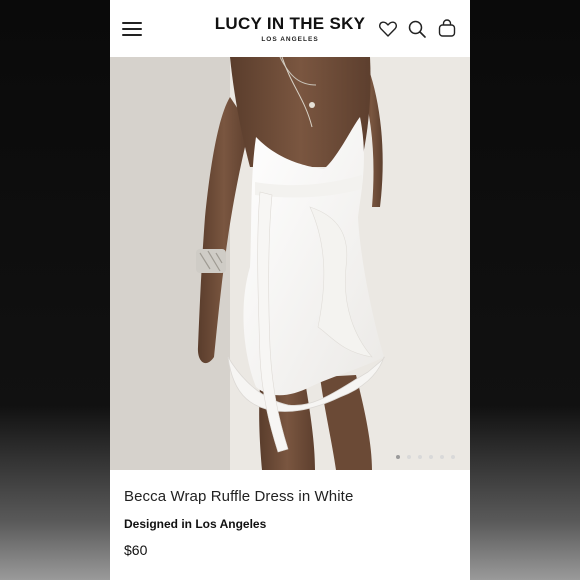 The height and width of the screenshot is (580, 580). What do you see at coordinates (239, 496) in the screenshot?
I see `product-title: Becca Wrap Ruffle Dress in White` at bounding box center [239, 496].